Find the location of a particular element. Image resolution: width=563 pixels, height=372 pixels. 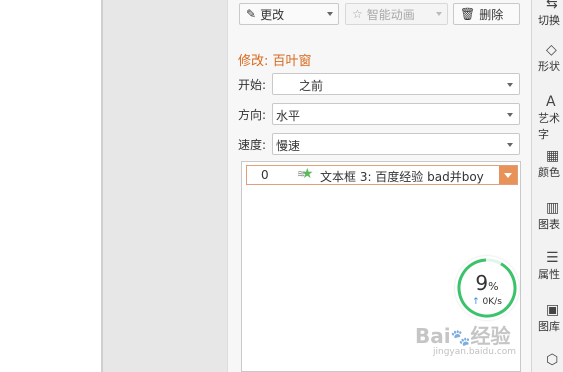

upload-arrow-icon: ↑ is located at coordinates (476, 302).